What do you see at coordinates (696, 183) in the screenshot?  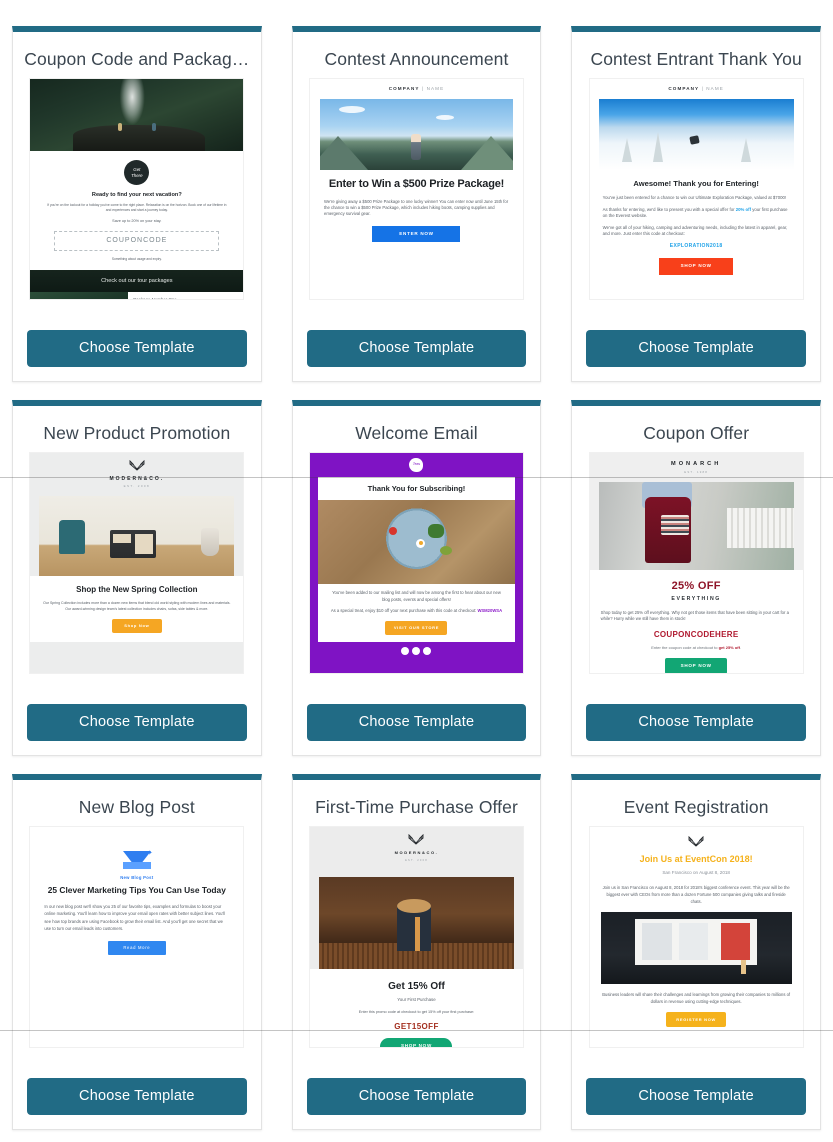 I see `preview-headline: Awesome! Thank you for Entering!` at bounding box center [696, 183].